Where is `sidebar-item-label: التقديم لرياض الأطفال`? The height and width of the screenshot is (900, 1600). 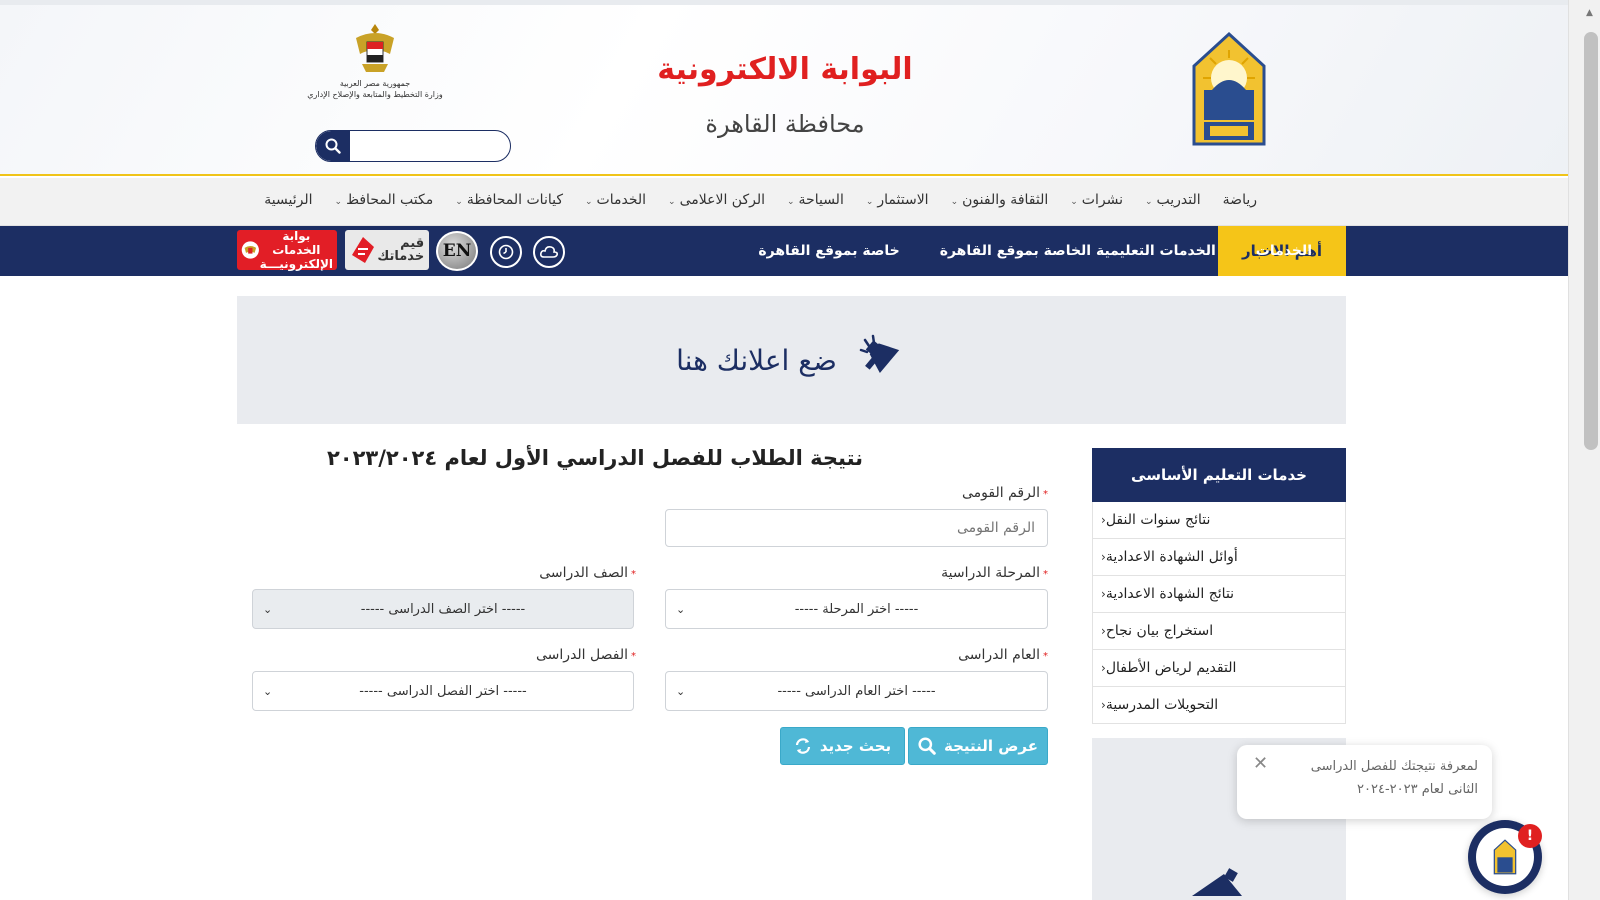
sidebar-item-label: التقديم لرياض الأطفال is located at coordinates (1171, 668).